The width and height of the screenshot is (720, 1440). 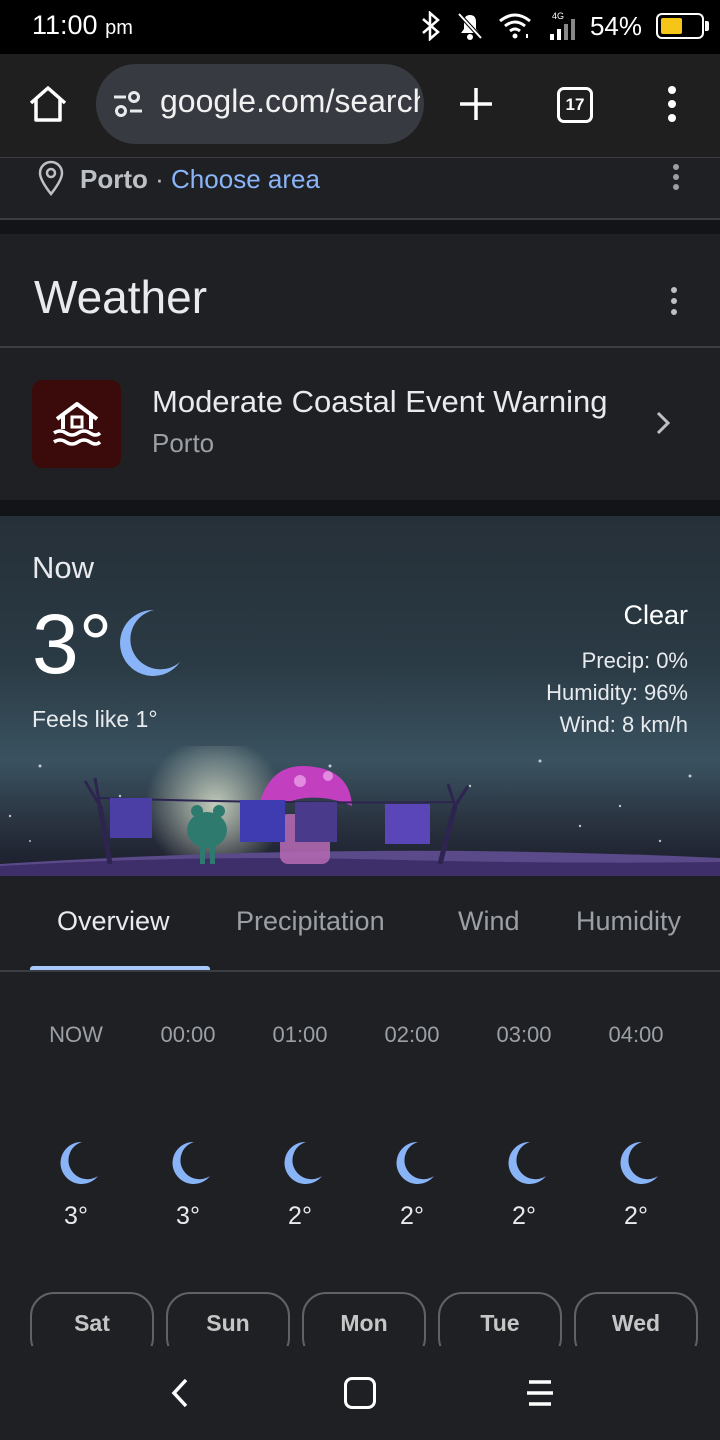 What do you see at coordinates (181, 1393) in the screenshot?
I see `back-icon` at bounding box center [181, 1393].